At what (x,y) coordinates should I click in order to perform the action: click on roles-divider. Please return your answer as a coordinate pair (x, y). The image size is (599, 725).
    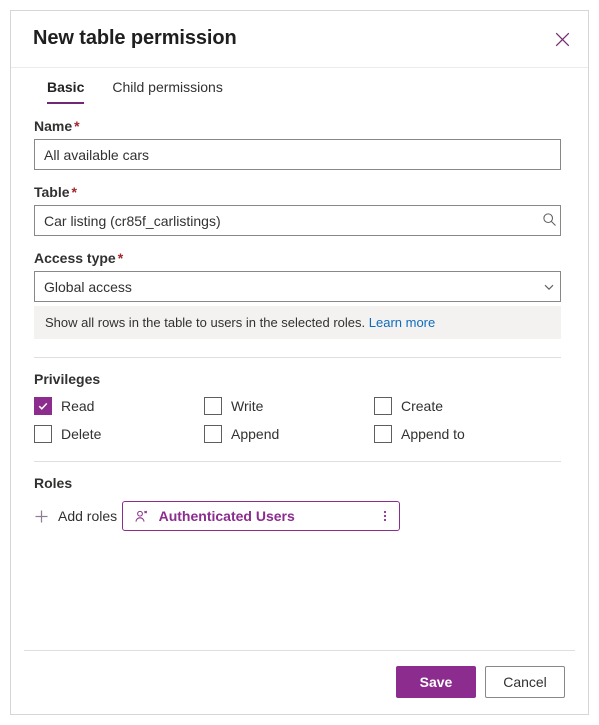
    Looking at the image, I should click on (297, 461).